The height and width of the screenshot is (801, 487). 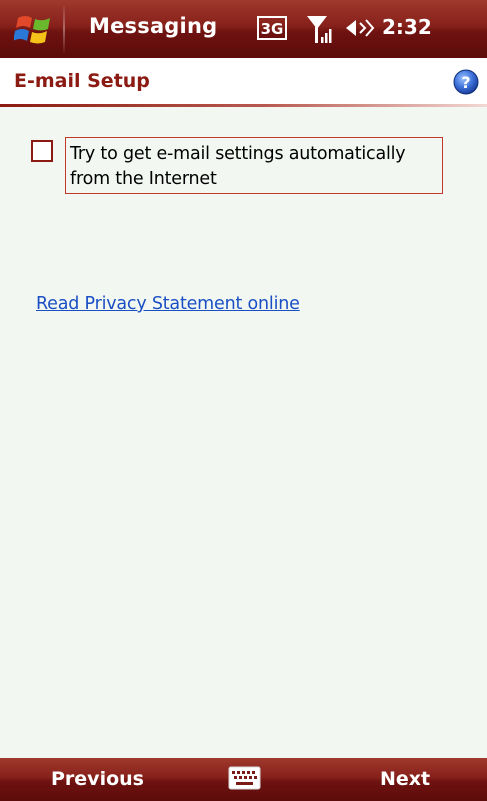 I want to click on next-label: Next, so click(x=405, y=779).